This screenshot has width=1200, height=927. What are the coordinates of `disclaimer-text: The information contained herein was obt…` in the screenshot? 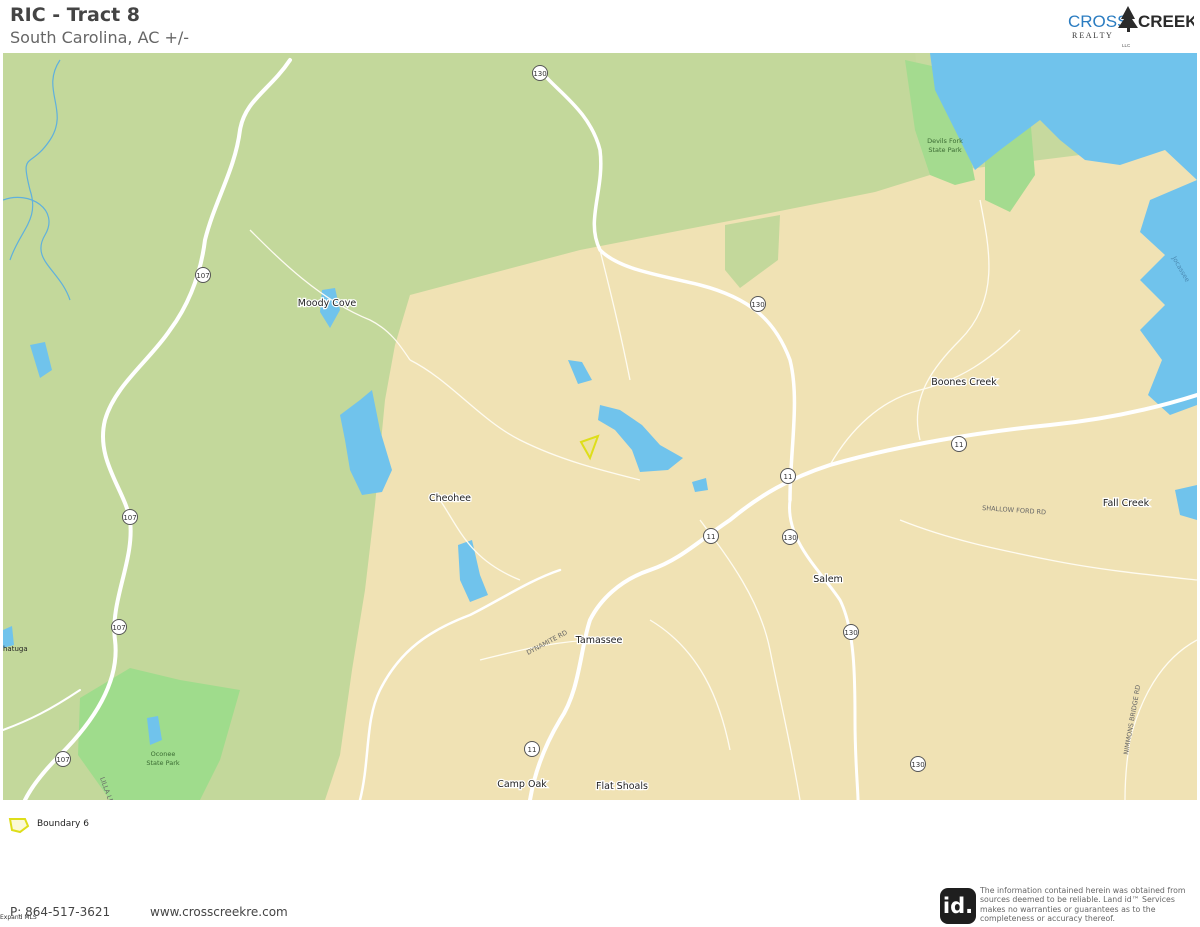 It's located at (1083, 904).